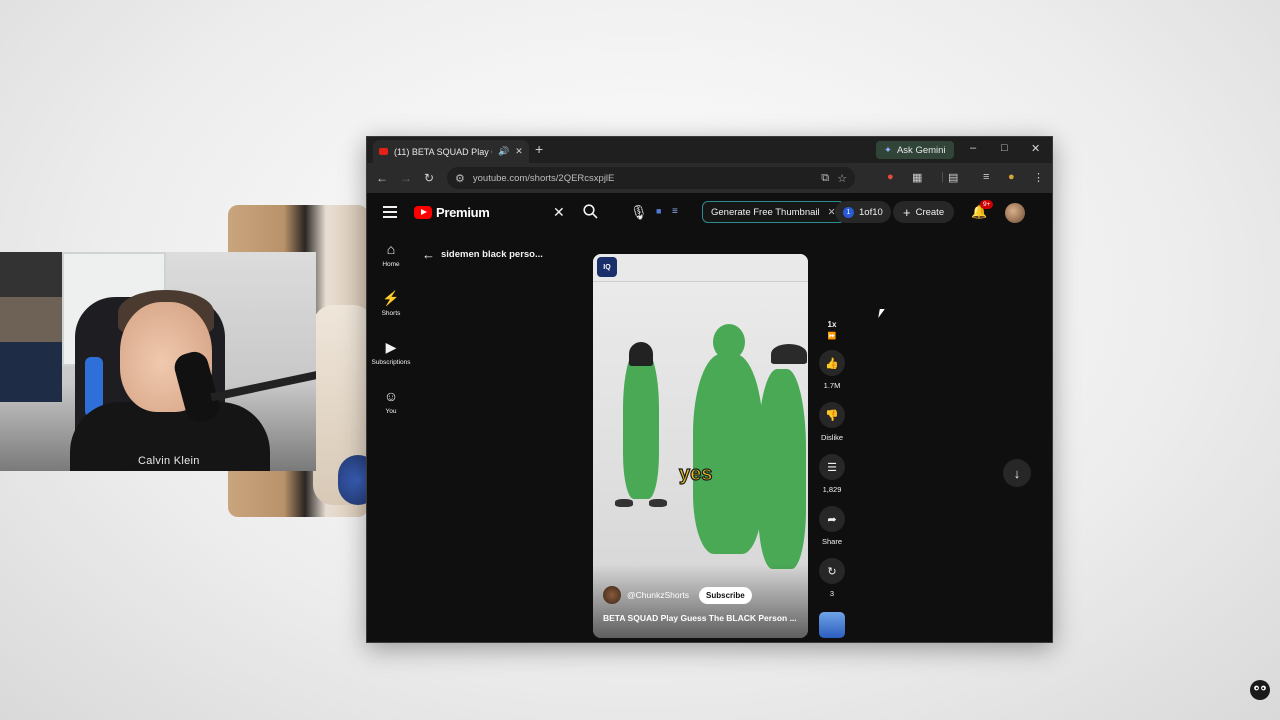 The height and width of the screenshot is (720, 1280). I want to click on remix-button: ↻ 3, so click(832, 578).